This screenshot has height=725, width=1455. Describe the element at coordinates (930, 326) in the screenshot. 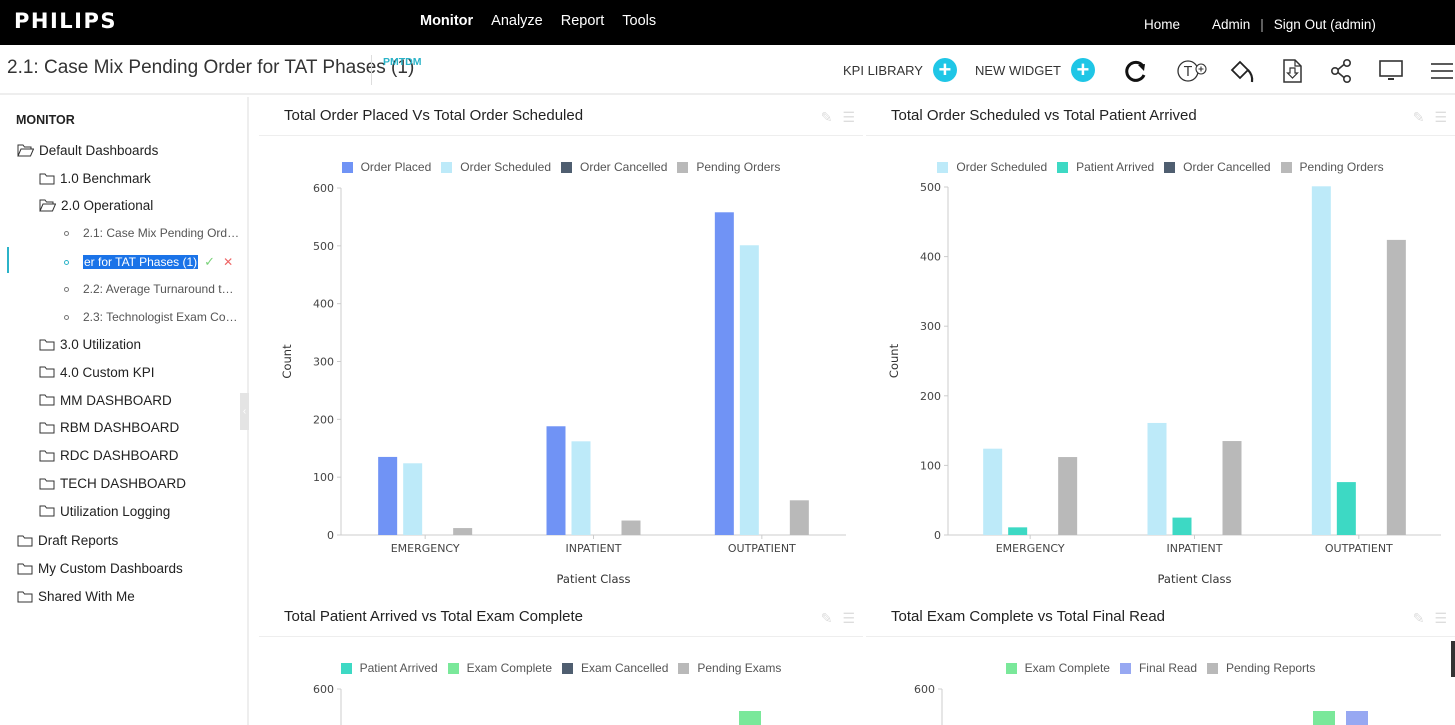

I see `y-tick-label: 300` at that location.